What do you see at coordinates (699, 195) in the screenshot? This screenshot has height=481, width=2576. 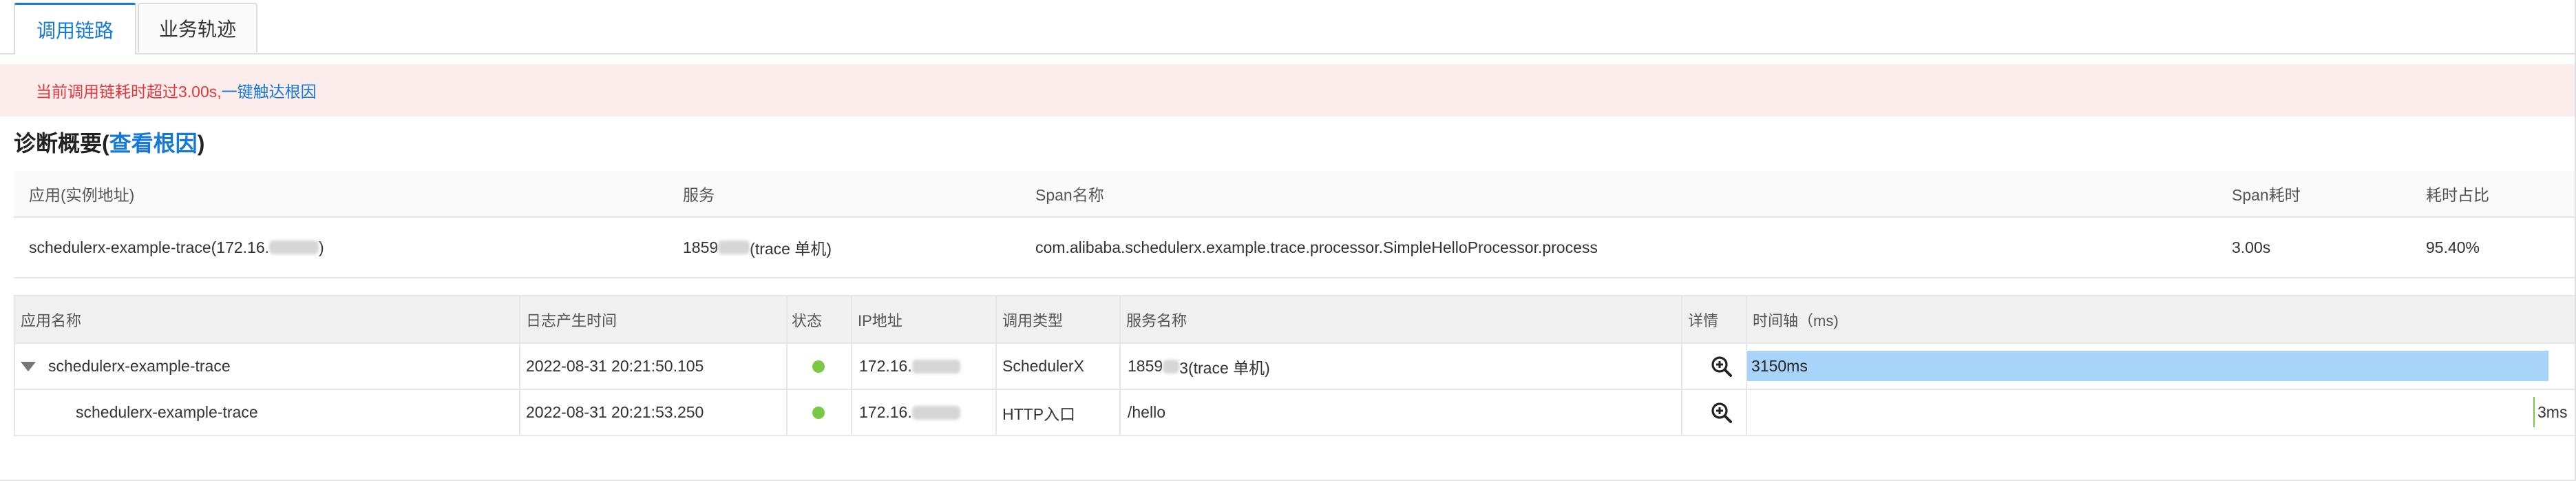 I see `header-service: 服务` at bounding box center [699, 195].